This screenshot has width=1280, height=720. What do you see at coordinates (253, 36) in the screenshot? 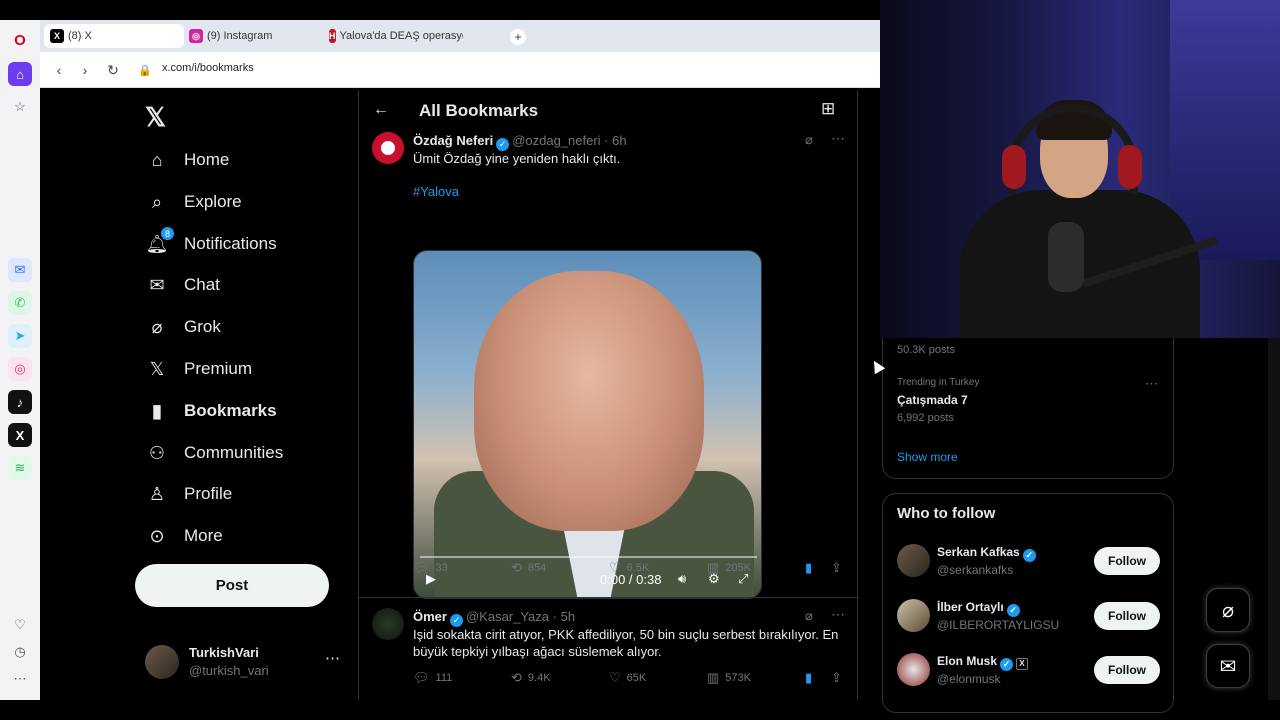
I see `tab-instagram: ◎ (9) Instagram` at bounding box center [253, 36].